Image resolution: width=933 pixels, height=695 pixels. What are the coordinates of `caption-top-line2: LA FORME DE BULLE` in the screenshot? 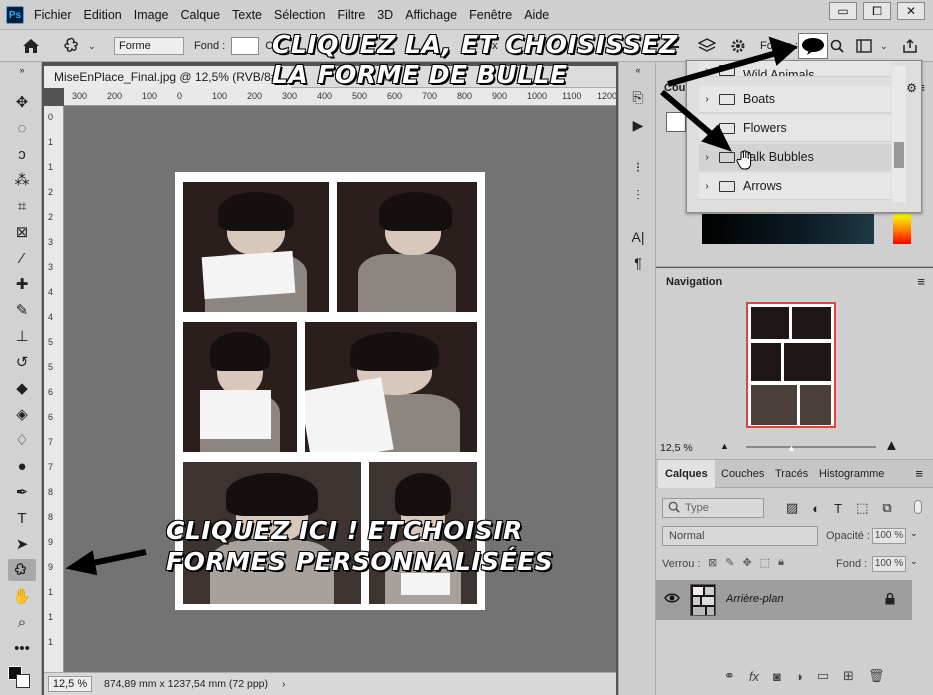 It's located at (419, 74).